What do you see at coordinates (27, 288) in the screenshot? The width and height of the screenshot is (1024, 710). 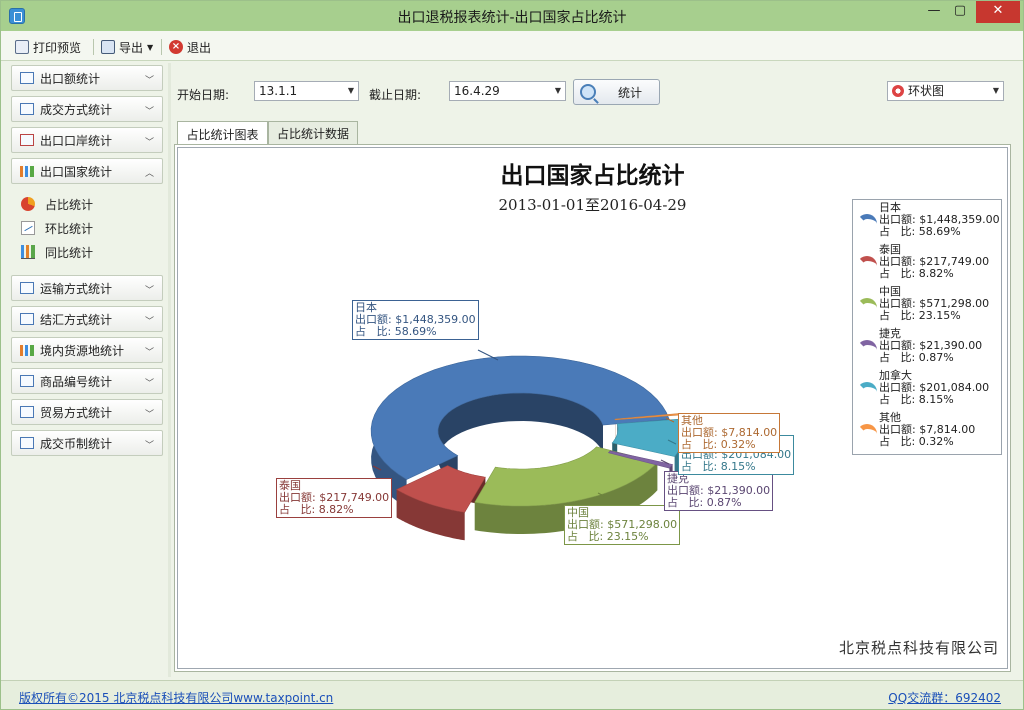 I see `list-icon` at bounding box center [27, 288].